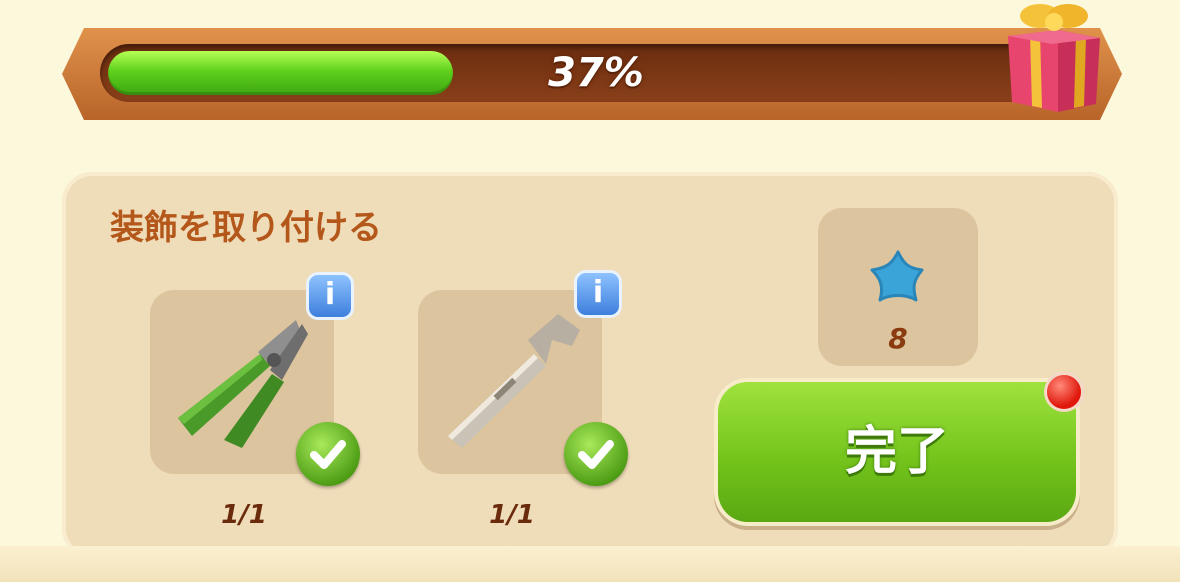  Describe the element at coordinates (244, 515) in the screenshot. I see `item-count-pliers: 1/1` at that location.